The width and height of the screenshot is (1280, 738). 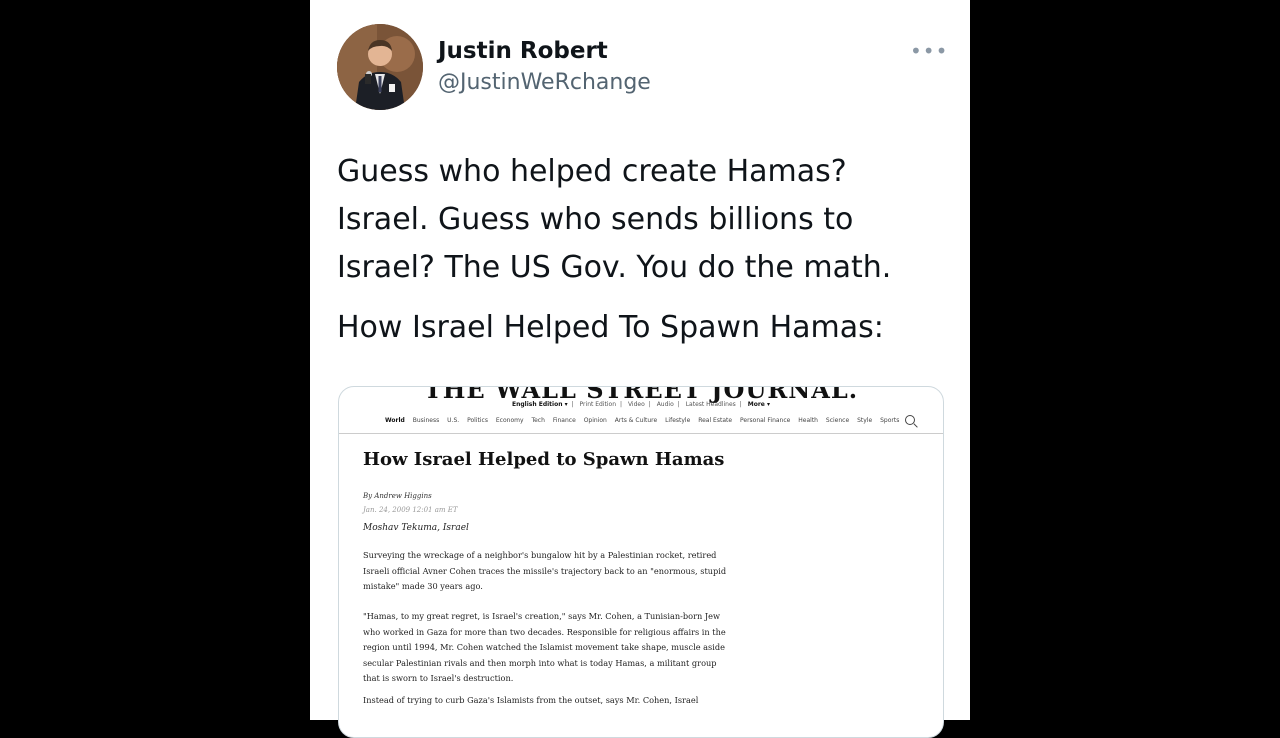 I want to click on author-handle: @JustinWeRchange, so click(x=544, y=82).